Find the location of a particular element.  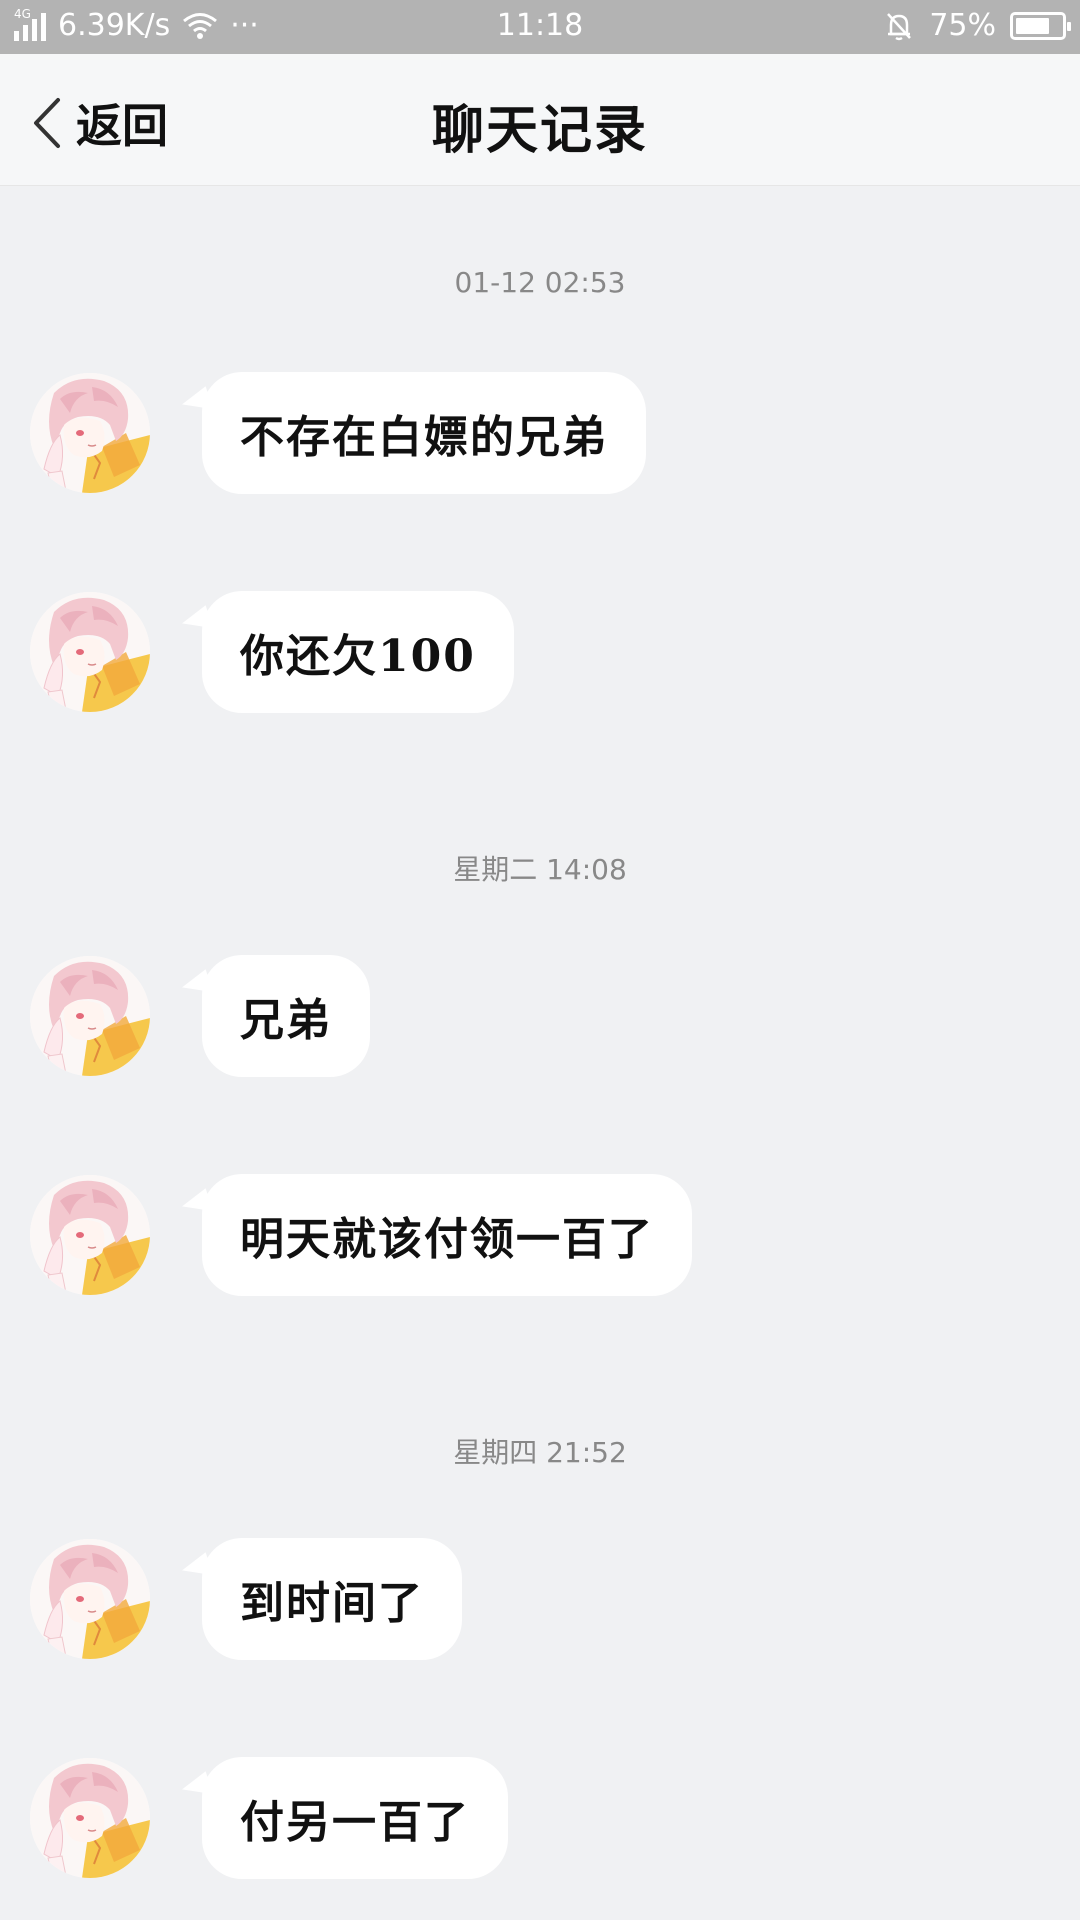

battery-fill is located at coordinates (1032, 25).